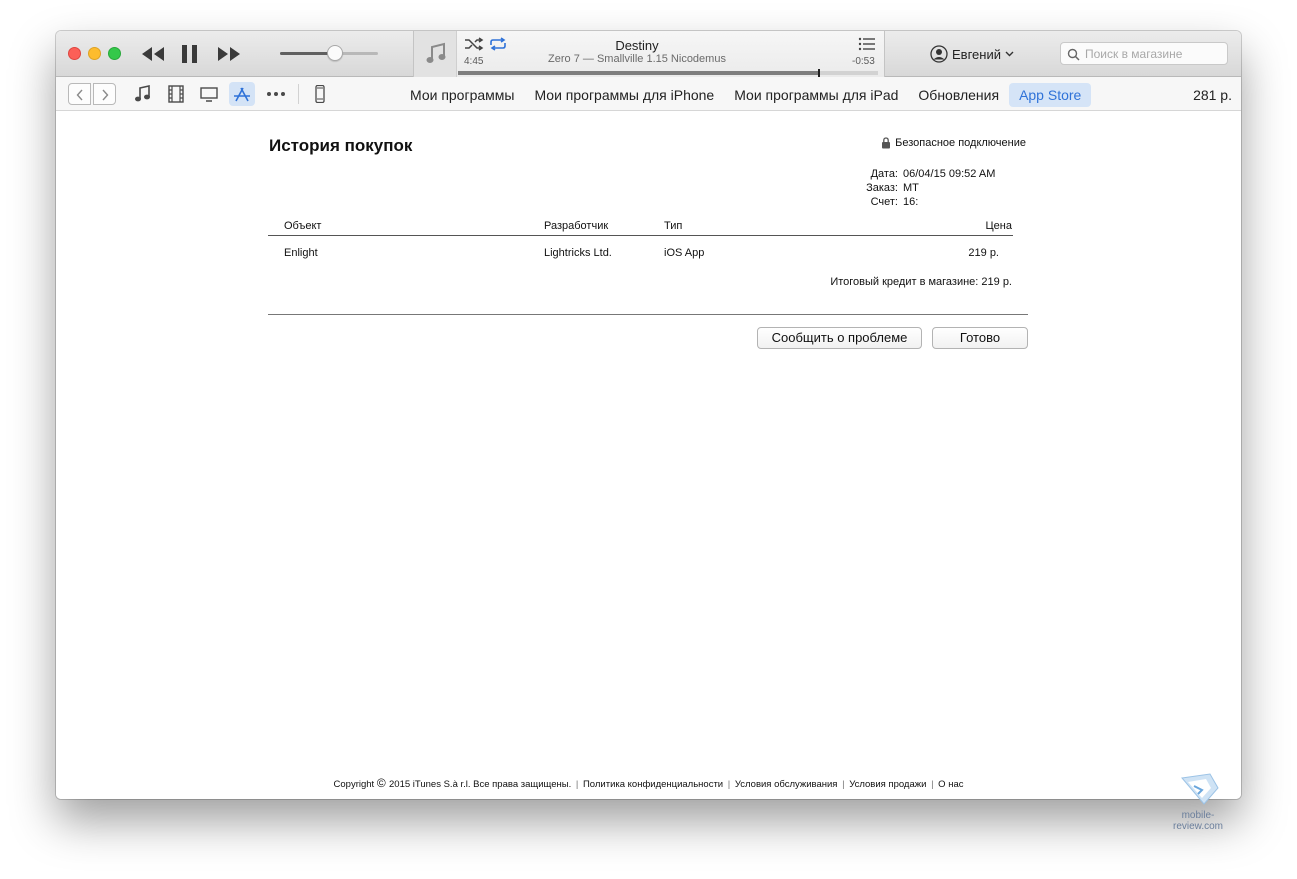 Image resolution: width=1297 pixels, height=879 pixels. What do you see at coordinates (1154, 54) in the screenshot?
I see `search-input` at bounding box center [1154, 54].